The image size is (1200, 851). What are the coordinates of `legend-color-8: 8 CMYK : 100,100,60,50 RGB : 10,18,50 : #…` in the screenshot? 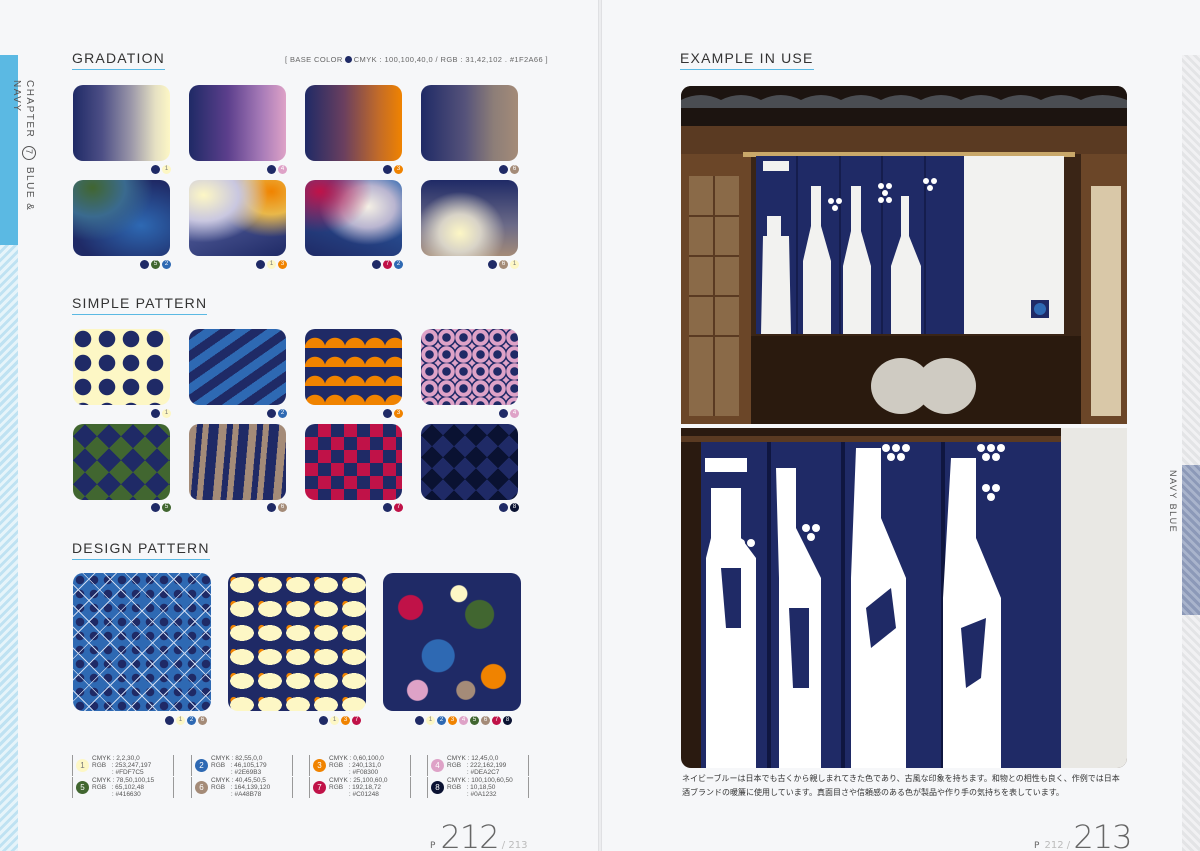 It's located at (478, 787).